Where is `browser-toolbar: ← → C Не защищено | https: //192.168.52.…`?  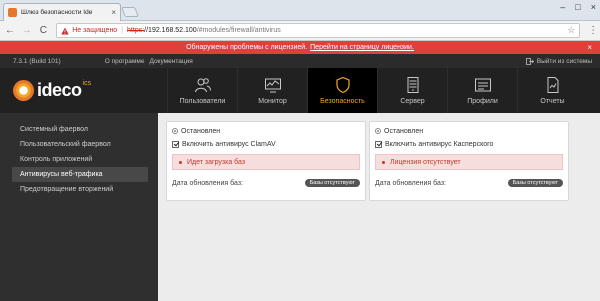
browser-toolbar: ← → C Не защищено | https: //192.168.52.… is located at coordinates (300, 31).